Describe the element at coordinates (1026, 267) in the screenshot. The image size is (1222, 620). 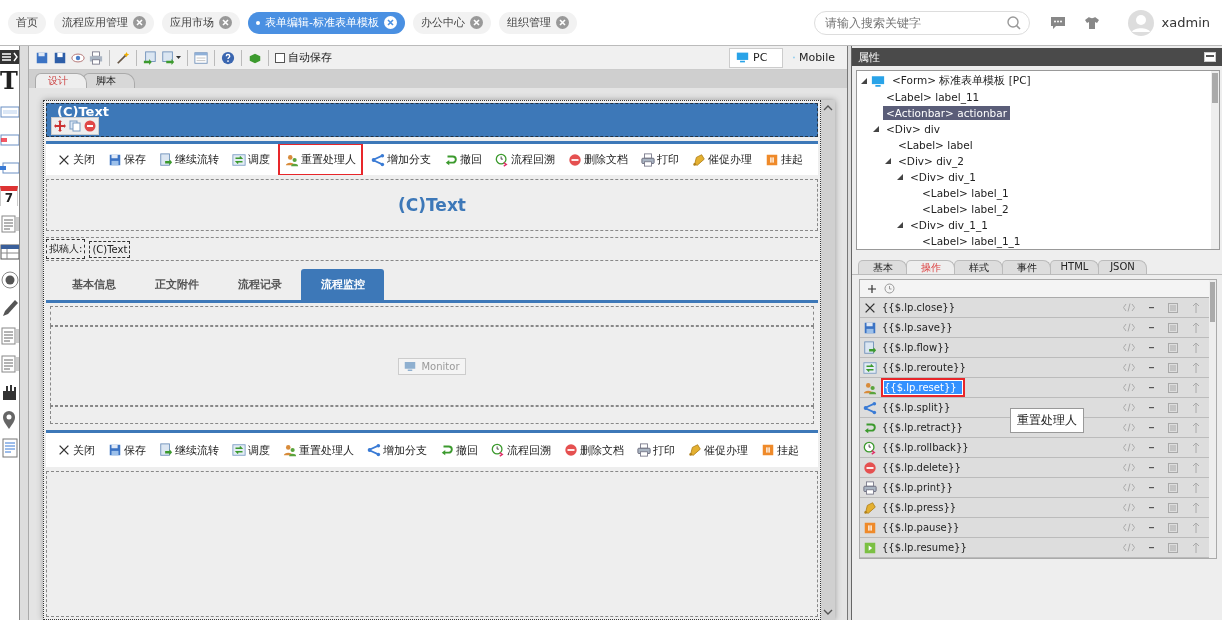
I see `property-tab: 事件` at that location.